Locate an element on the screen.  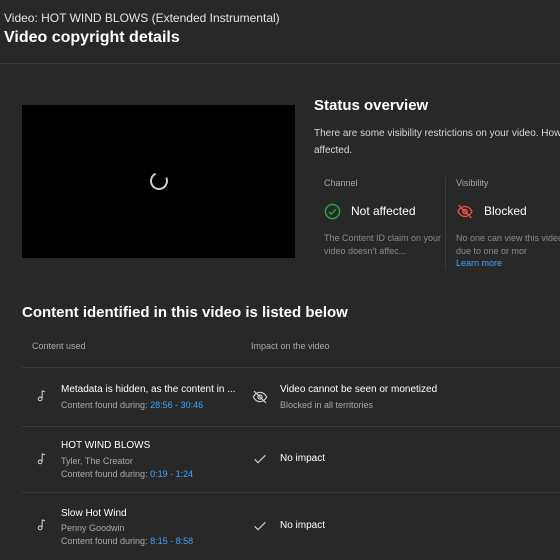
content-found-during: Content found during: 28:56 - 30:46 is located at coordinates (132, 405).